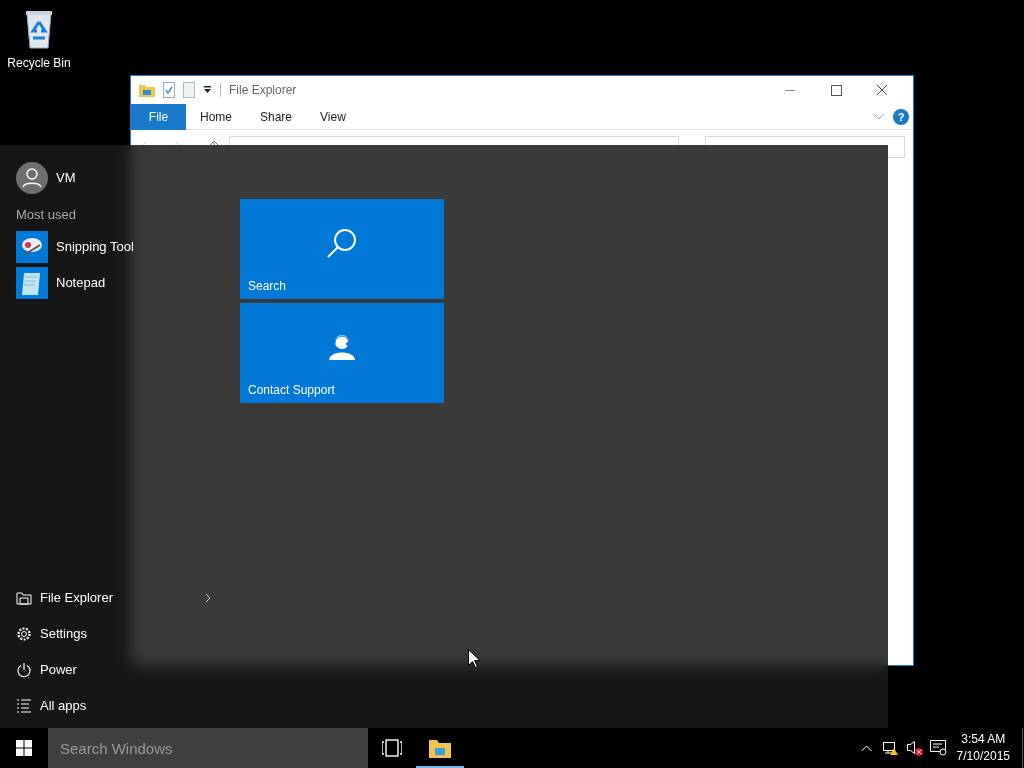 Image resolution: width=1024 pixels, height=768 pixels. Describe the element at coordinates (268, 286) in the screenshot. I see `tile-label: Search` at that location.